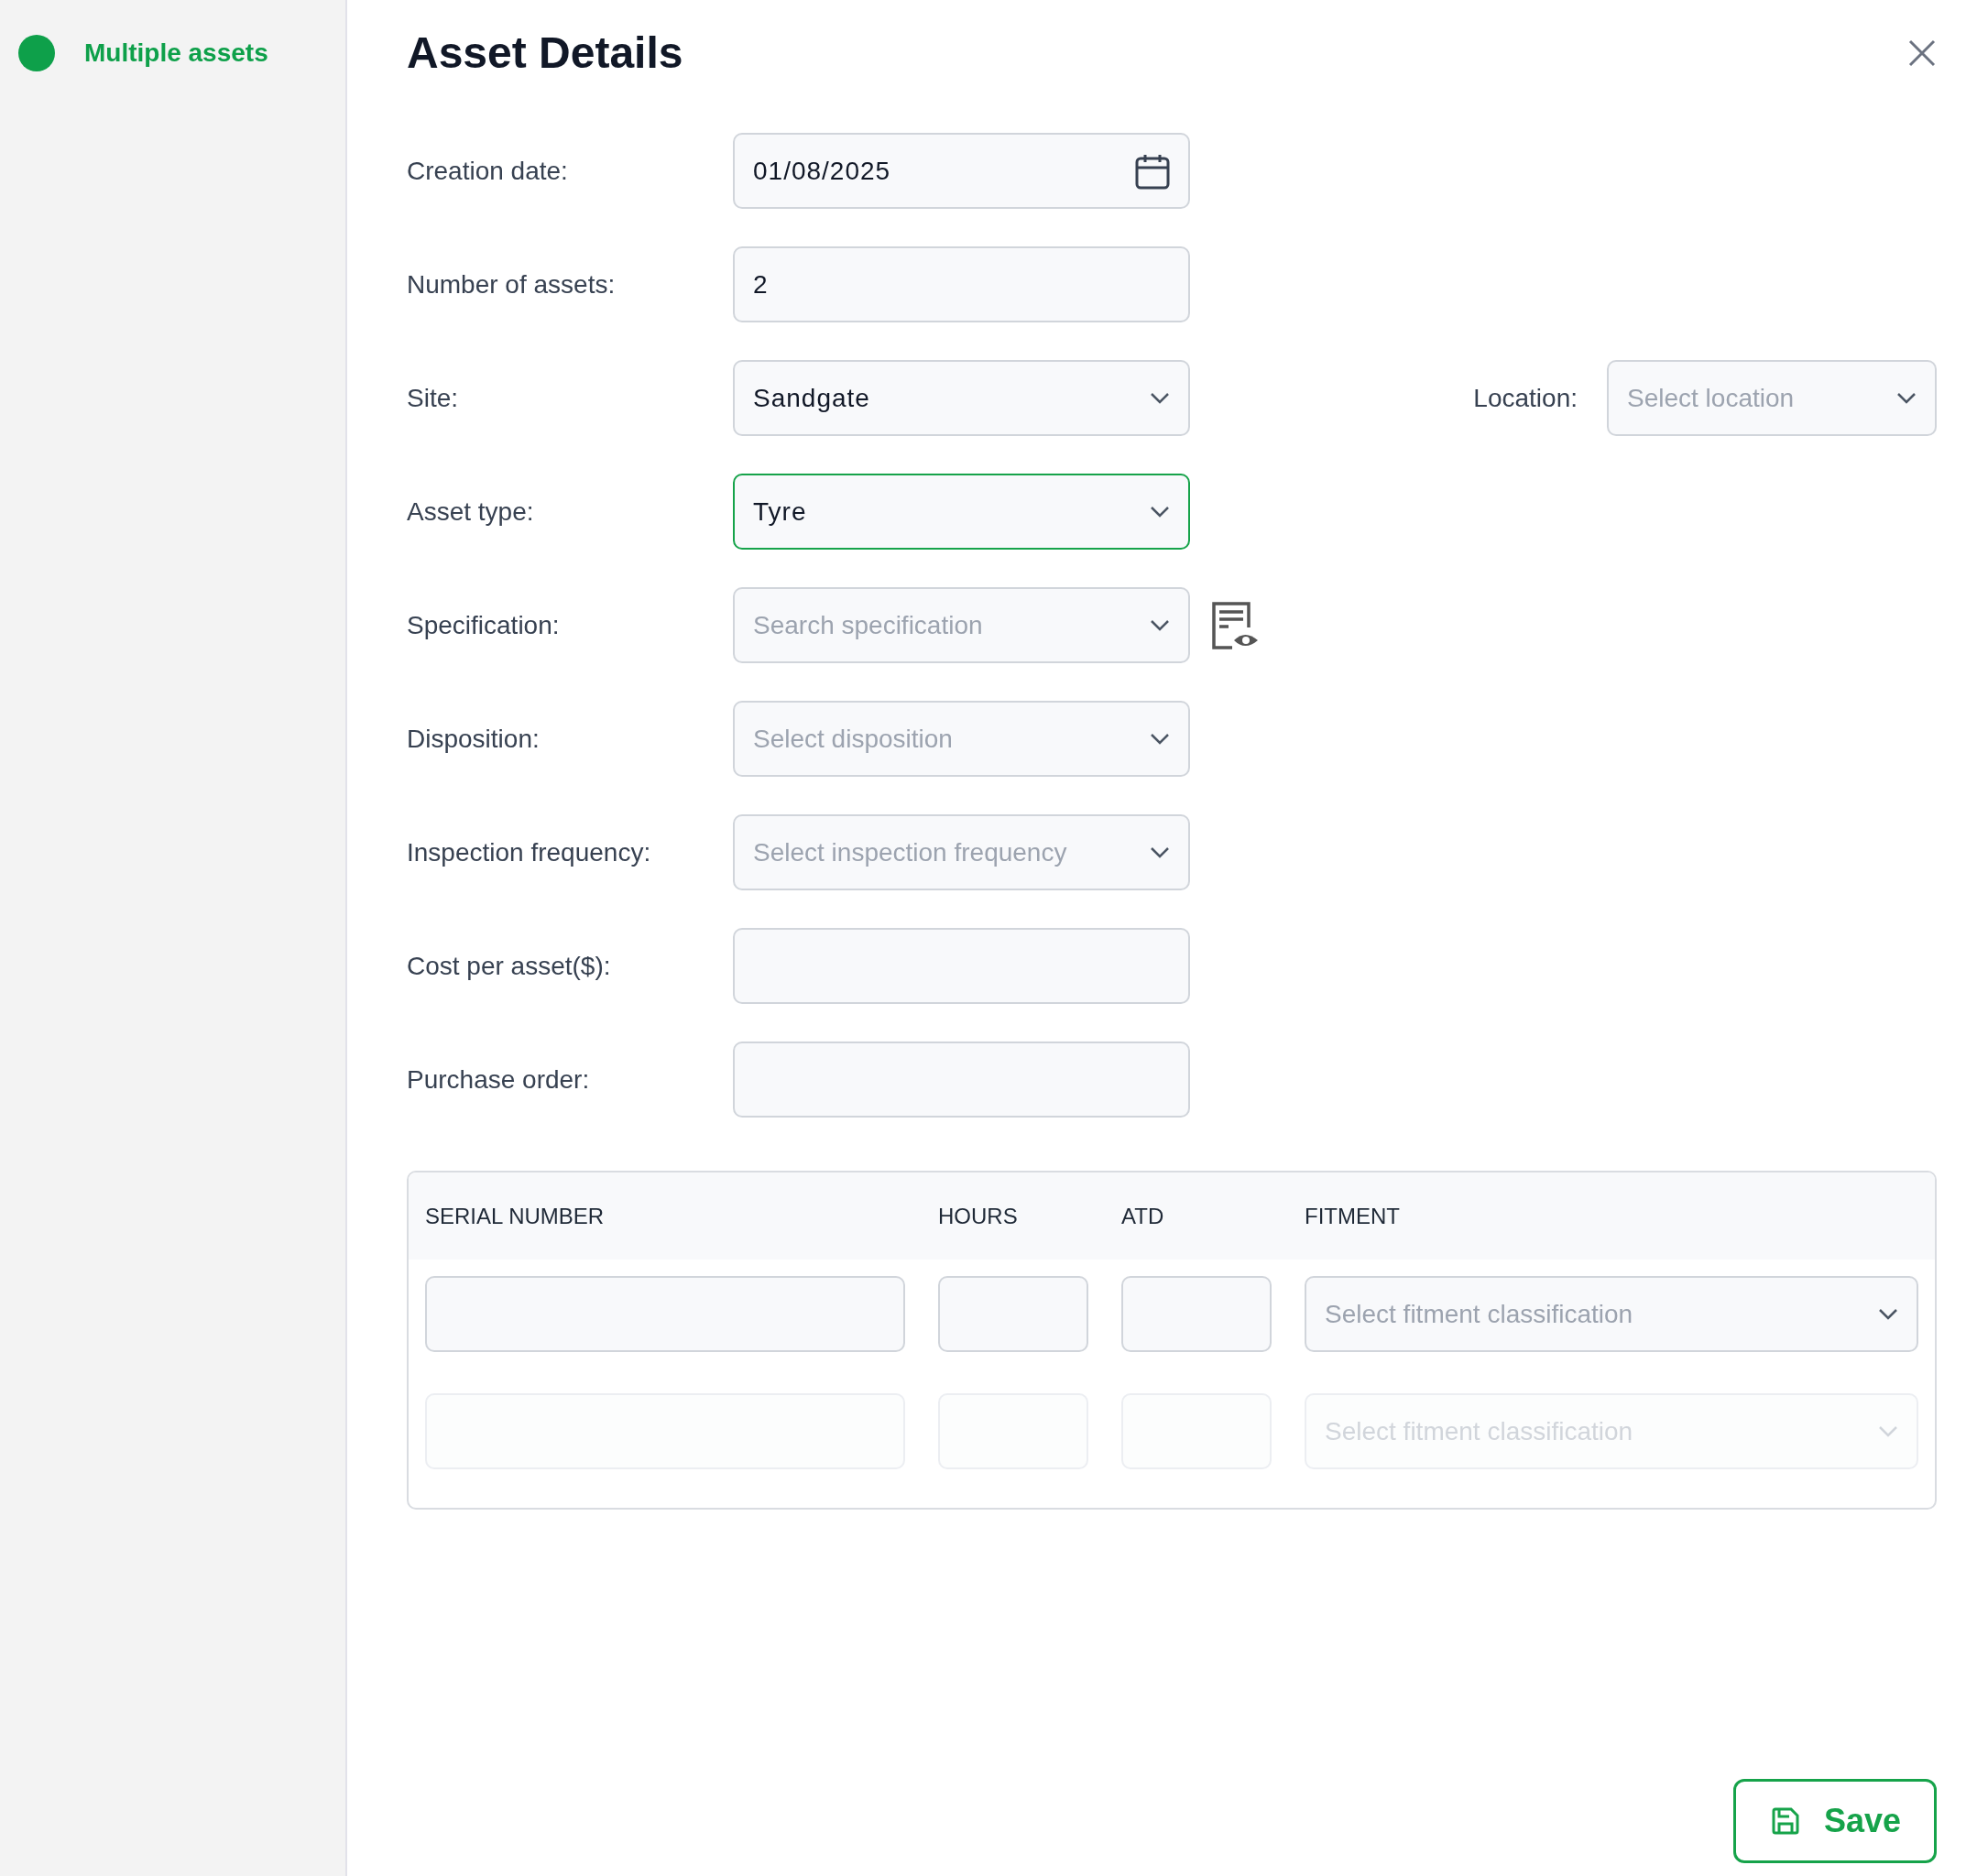  Describe the element at coordinates (961, 284) in the screenshot. I see `input-field: 2` at that location.